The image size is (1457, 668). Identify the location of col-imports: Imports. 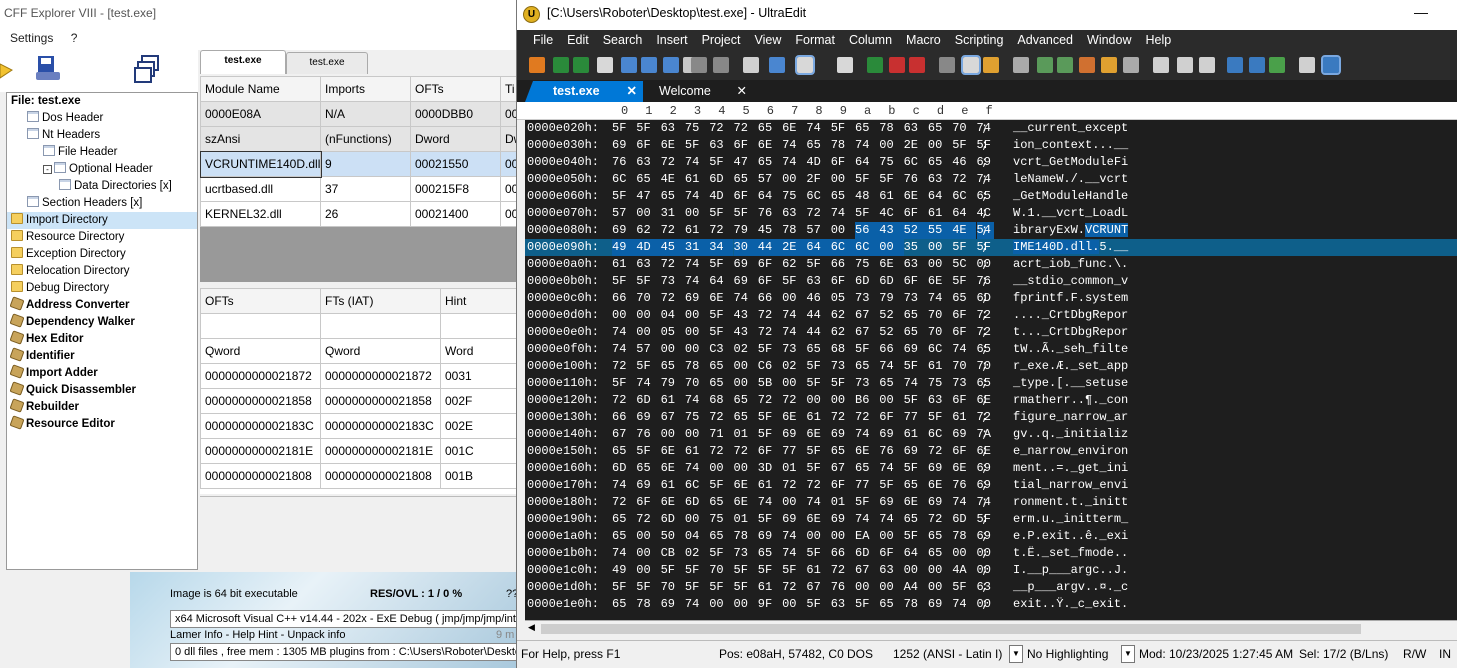
(365, 89).